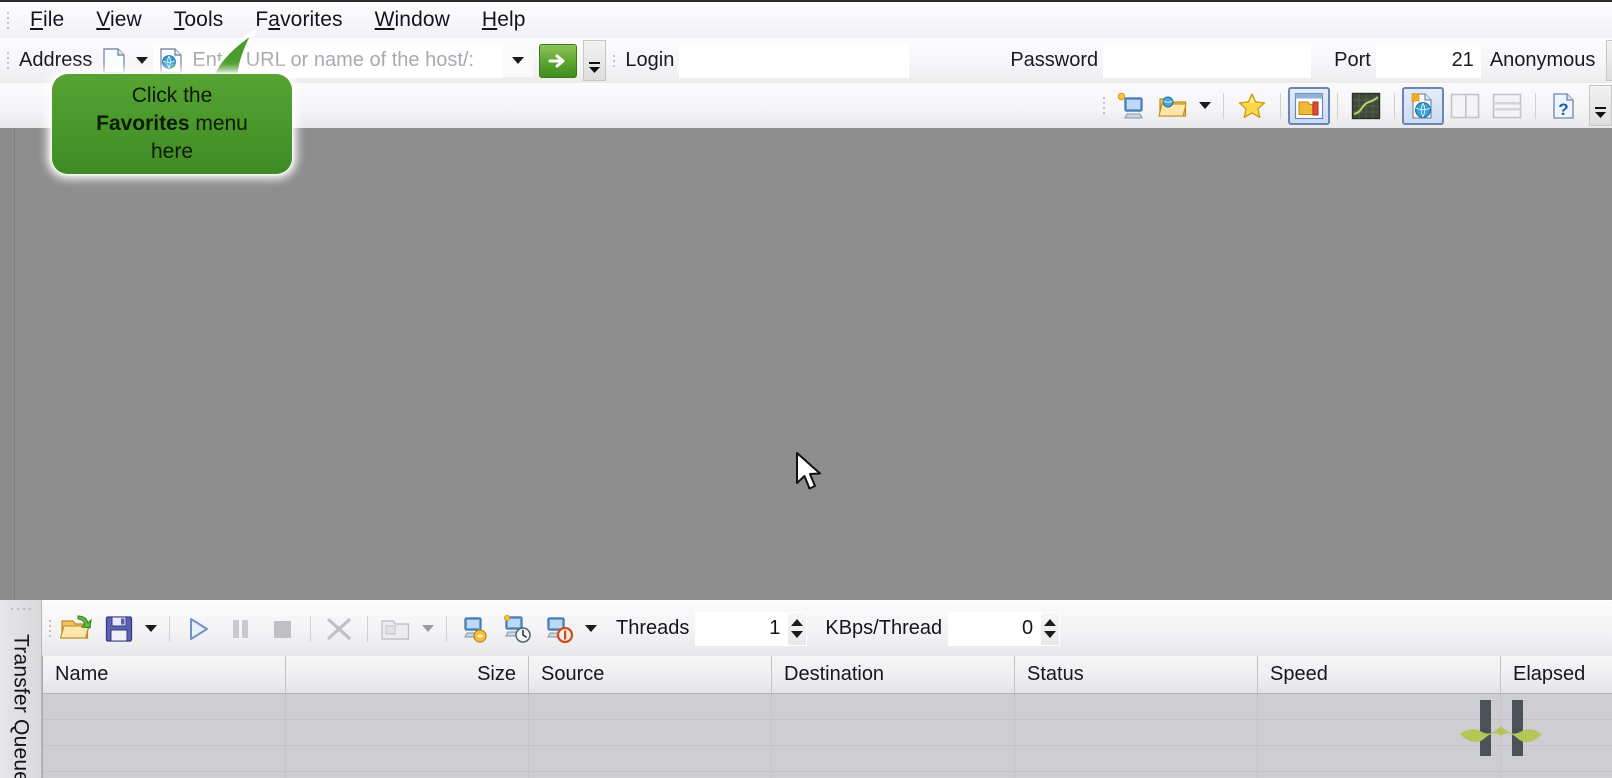 The width and height of the screenshot is (1612, 778). What do you see at coordinates (198, 629) in the screenshot?
I see `start-transfer-icon` at bounding box center [198, 629].